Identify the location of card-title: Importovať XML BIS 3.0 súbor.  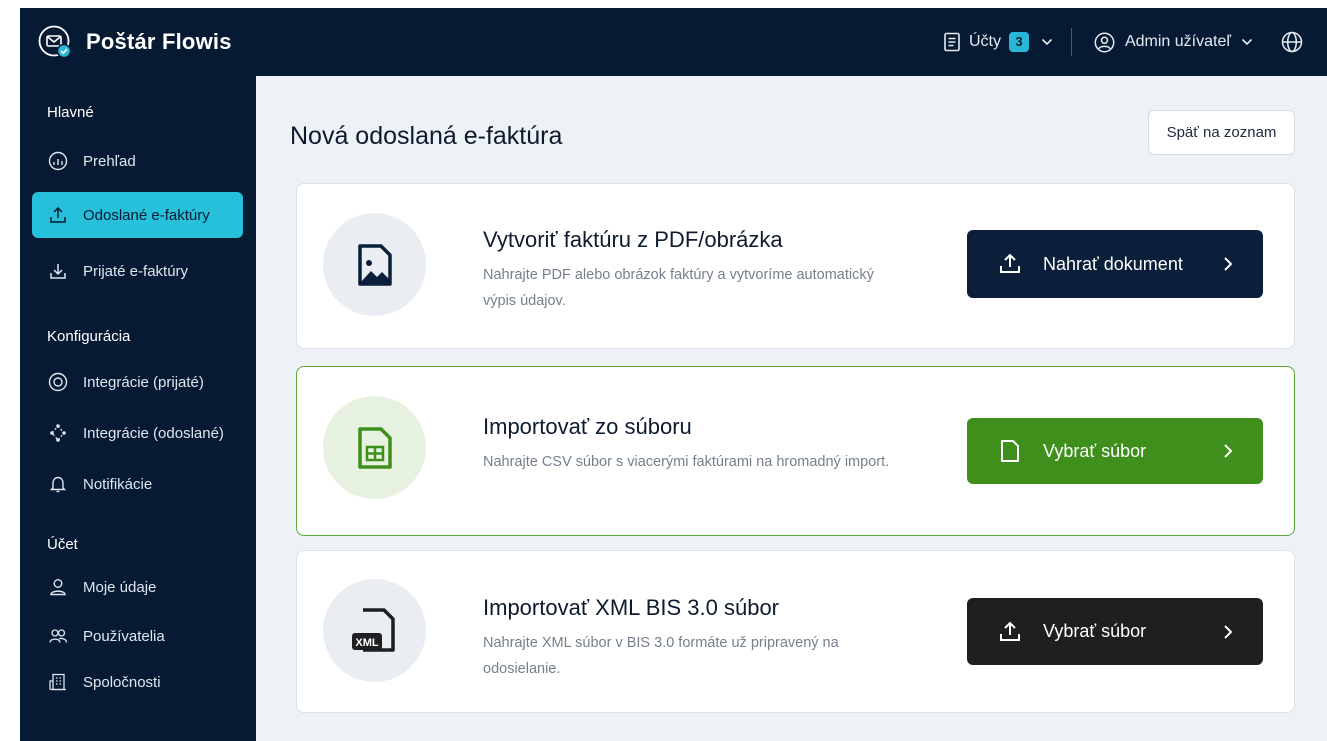
(631, 607).